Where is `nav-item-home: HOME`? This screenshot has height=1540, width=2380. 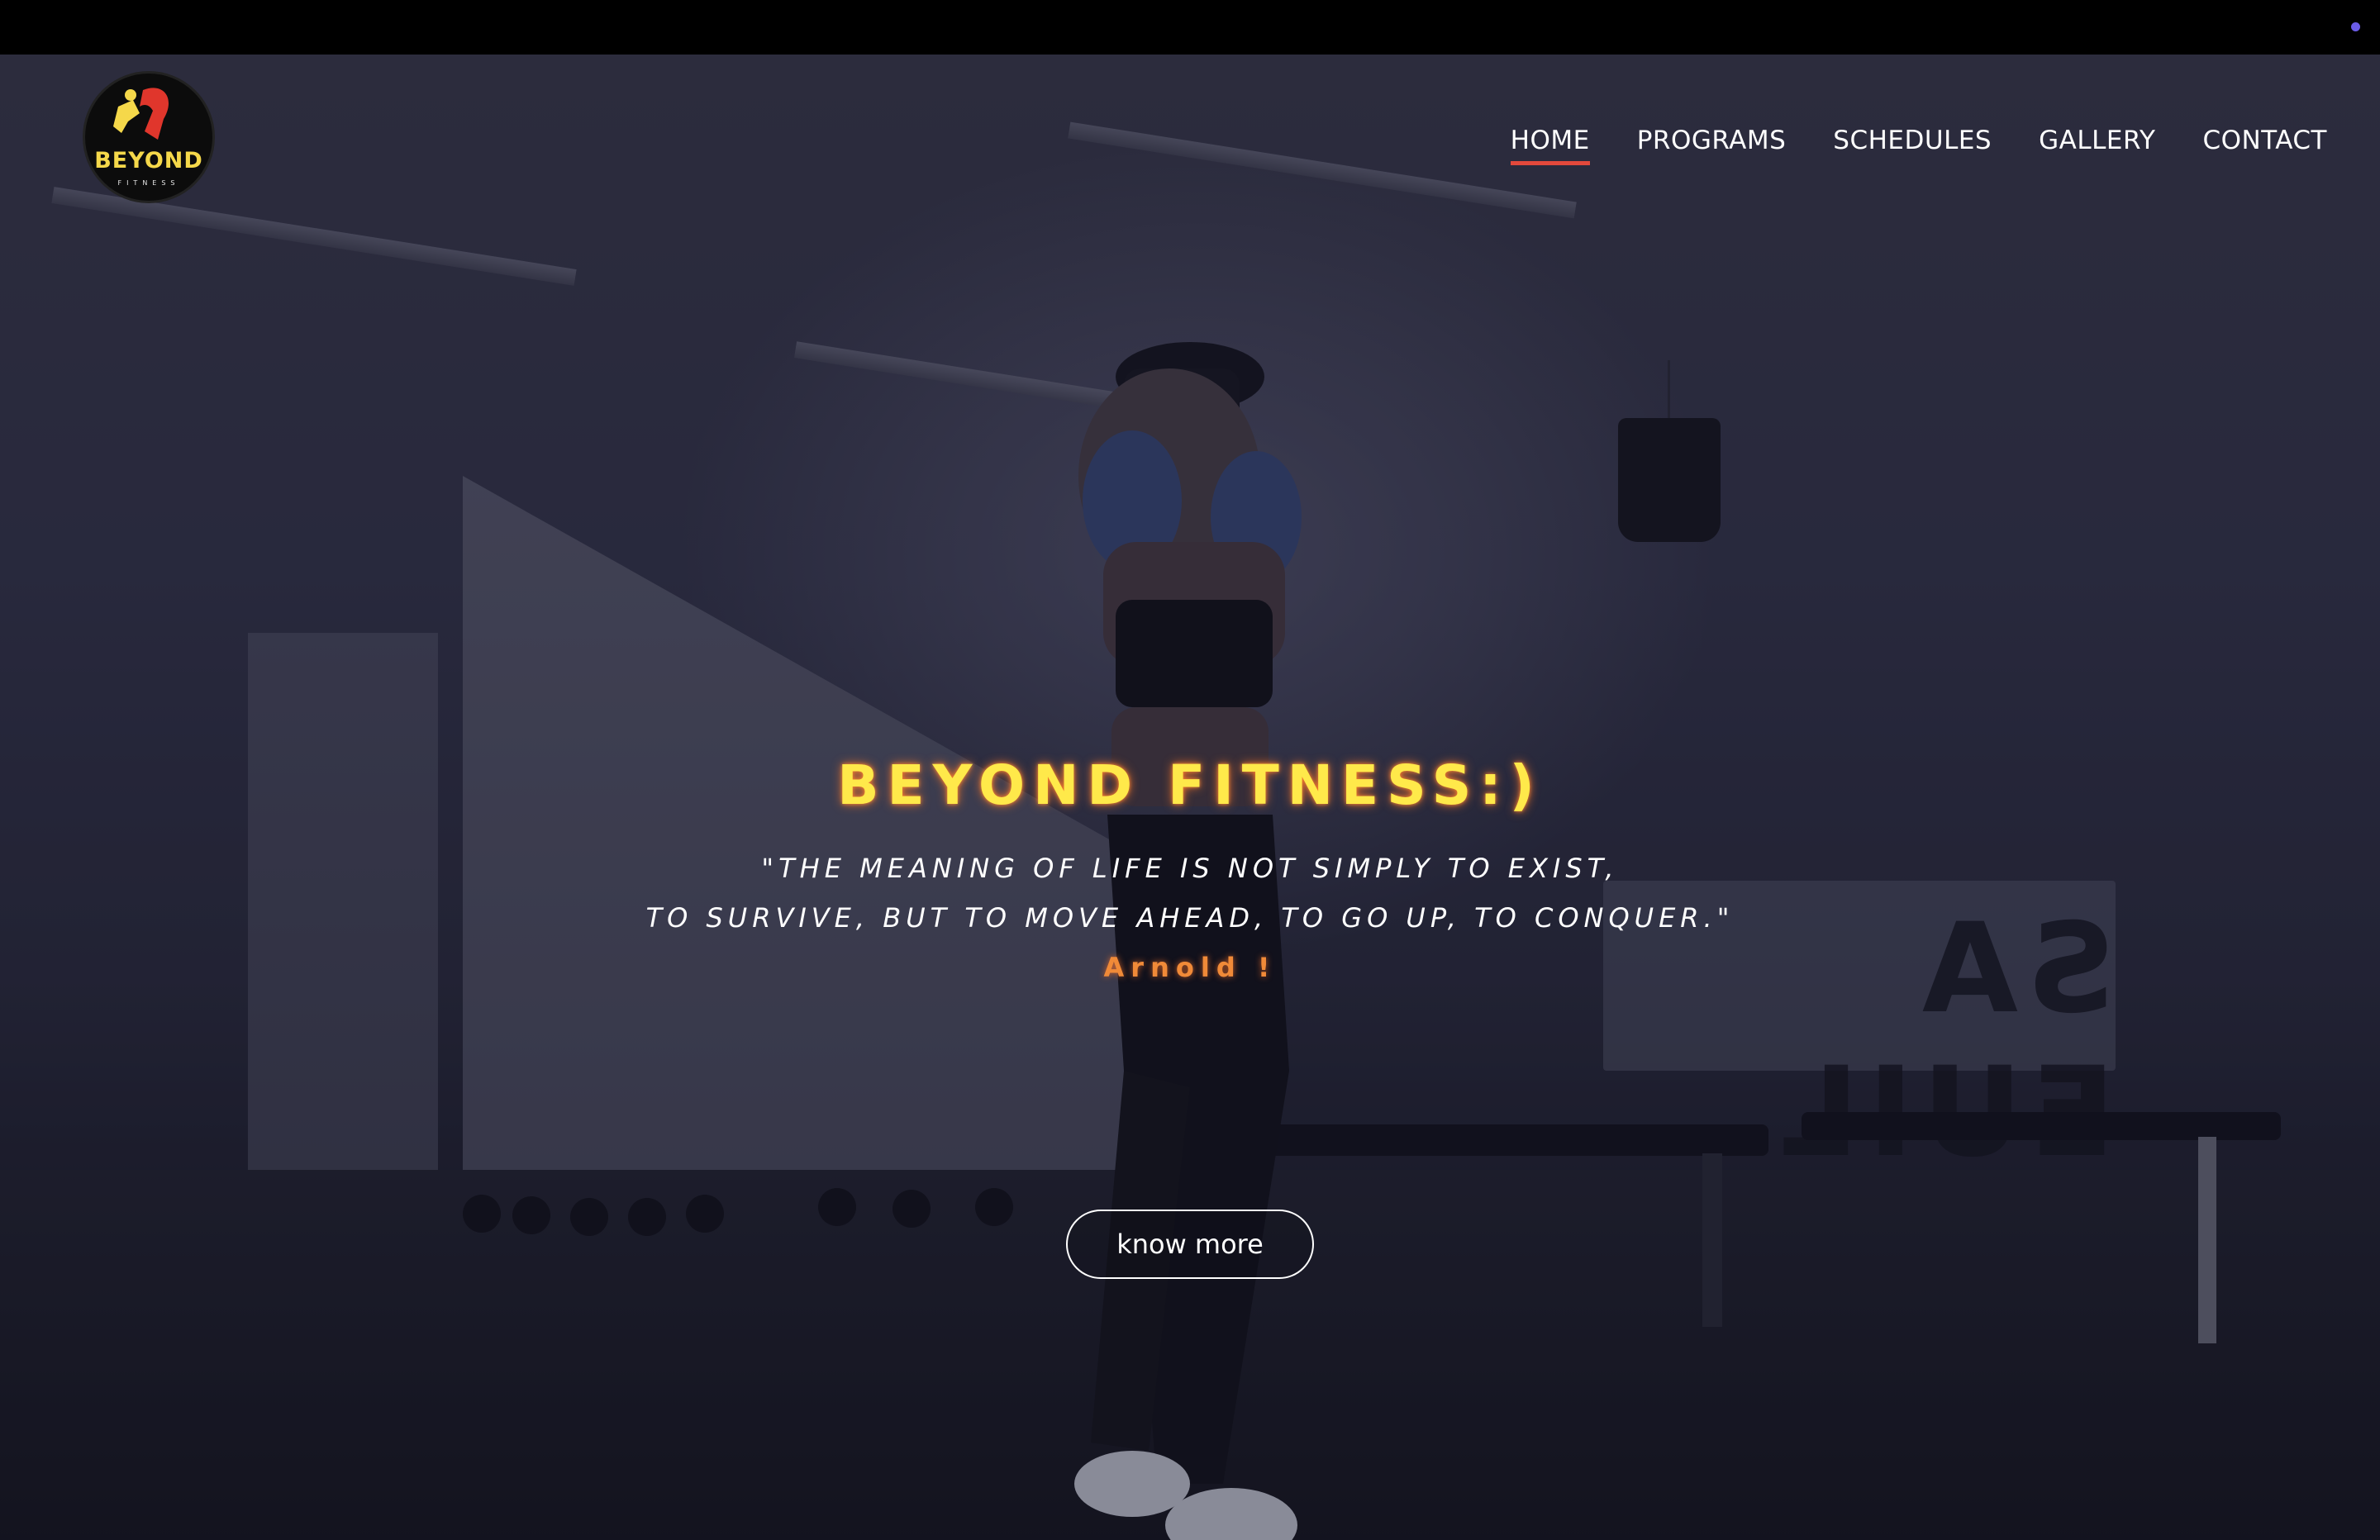
nav-item-home: HOME is located at coordinates (1550, 144).